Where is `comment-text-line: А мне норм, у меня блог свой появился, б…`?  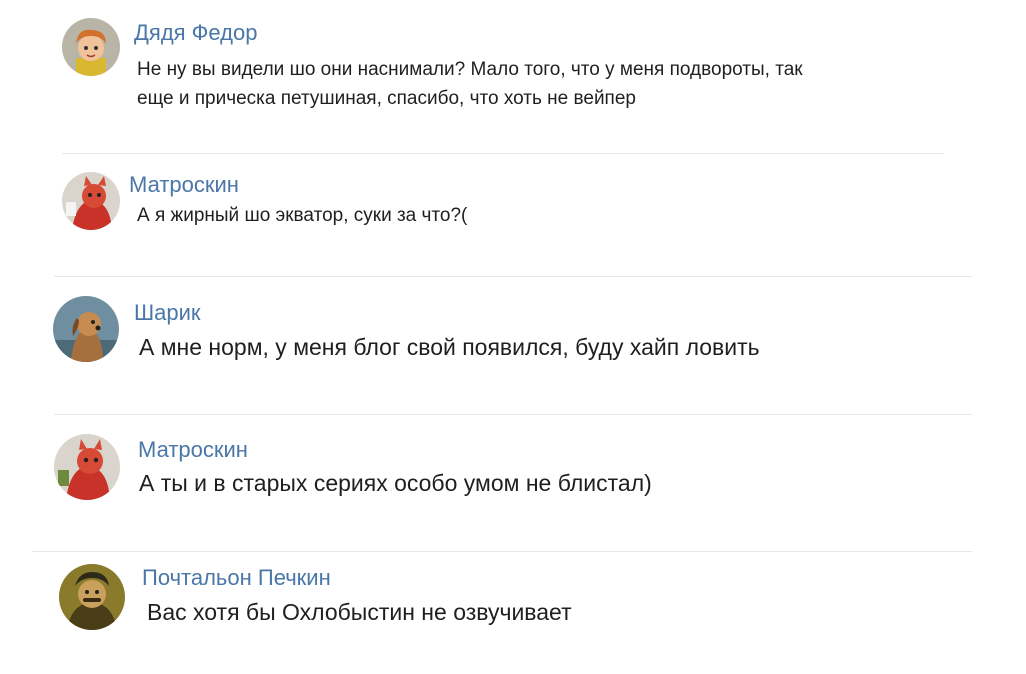 comment-text-line: А мне норм, у меня блог свой появился, б… is located at coordinates (449, 347).